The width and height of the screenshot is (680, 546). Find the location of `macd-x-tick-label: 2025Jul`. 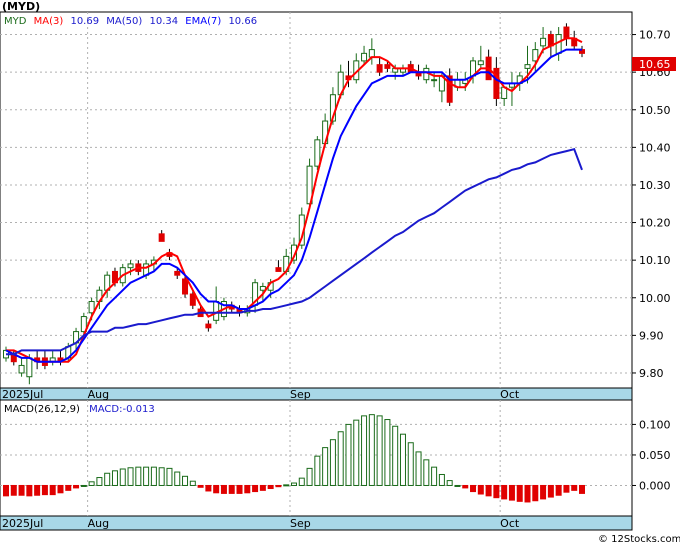

macd-x-tick-label: 2025Jul is located at coordinates (22, 523).